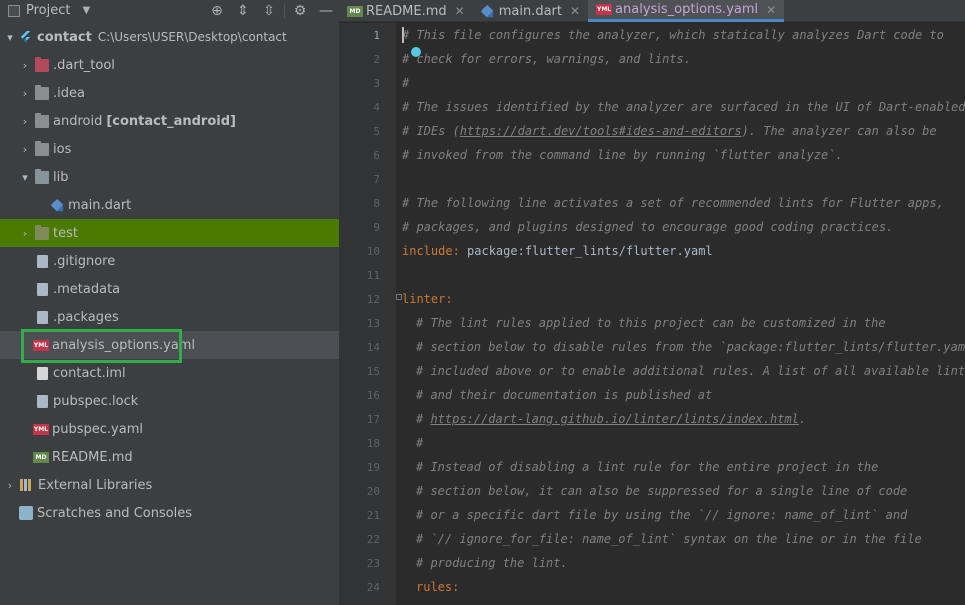  What do you see at coordinates (42, 232) in the screenshot?
I see `test-folder-icon` at bounding box center [42, 232].